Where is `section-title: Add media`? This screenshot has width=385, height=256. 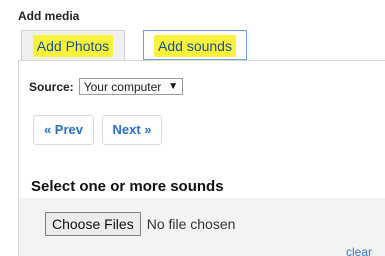 section-title: Add media is located at coordinates (49, 16).